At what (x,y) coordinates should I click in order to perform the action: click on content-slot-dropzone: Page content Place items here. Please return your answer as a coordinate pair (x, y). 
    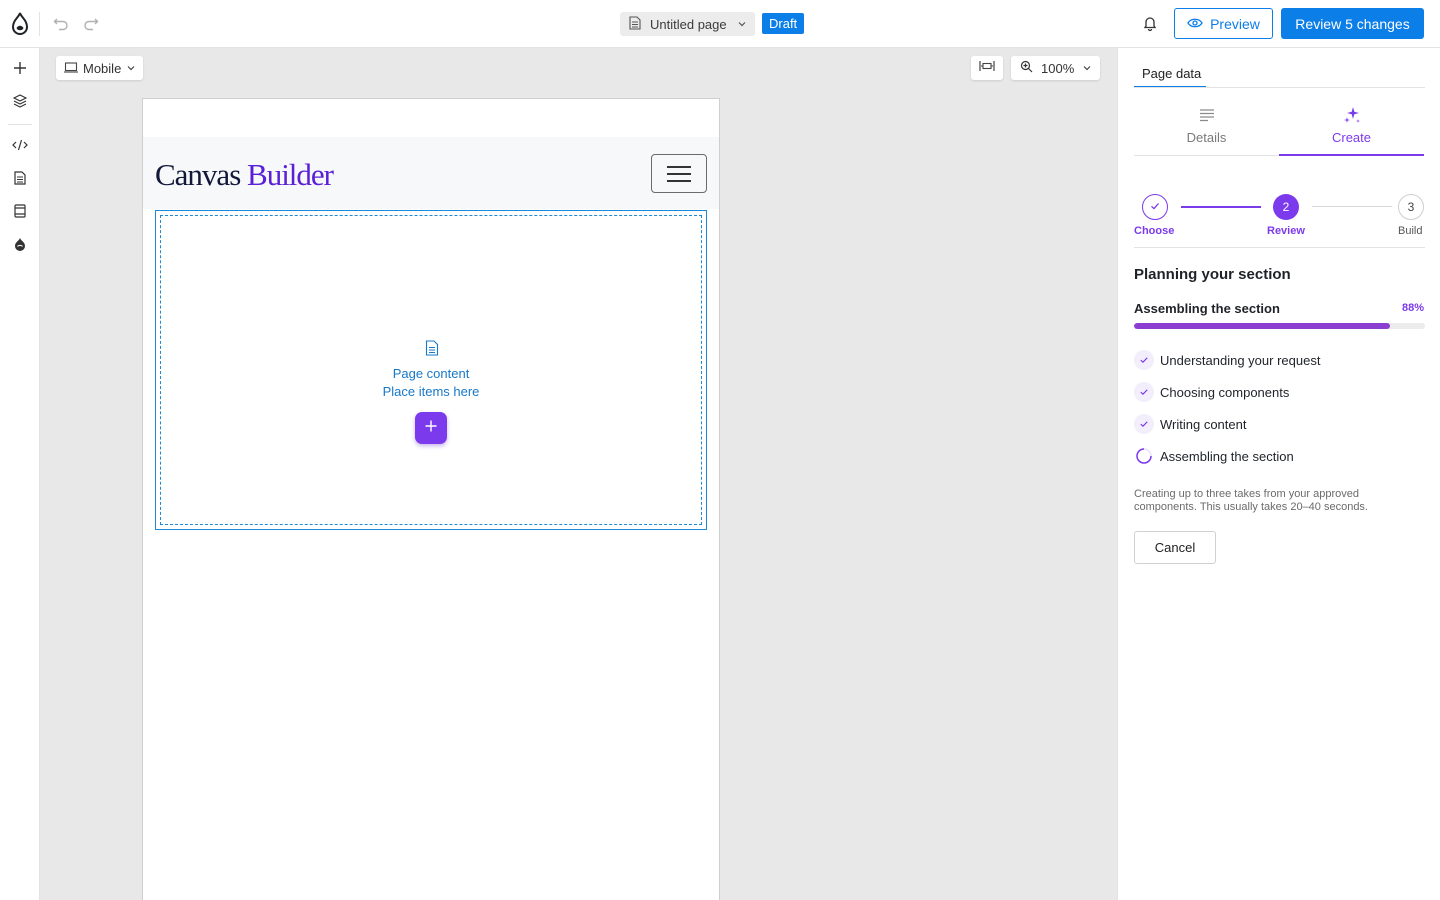
    Looking at the image, I should click on (431, 370).